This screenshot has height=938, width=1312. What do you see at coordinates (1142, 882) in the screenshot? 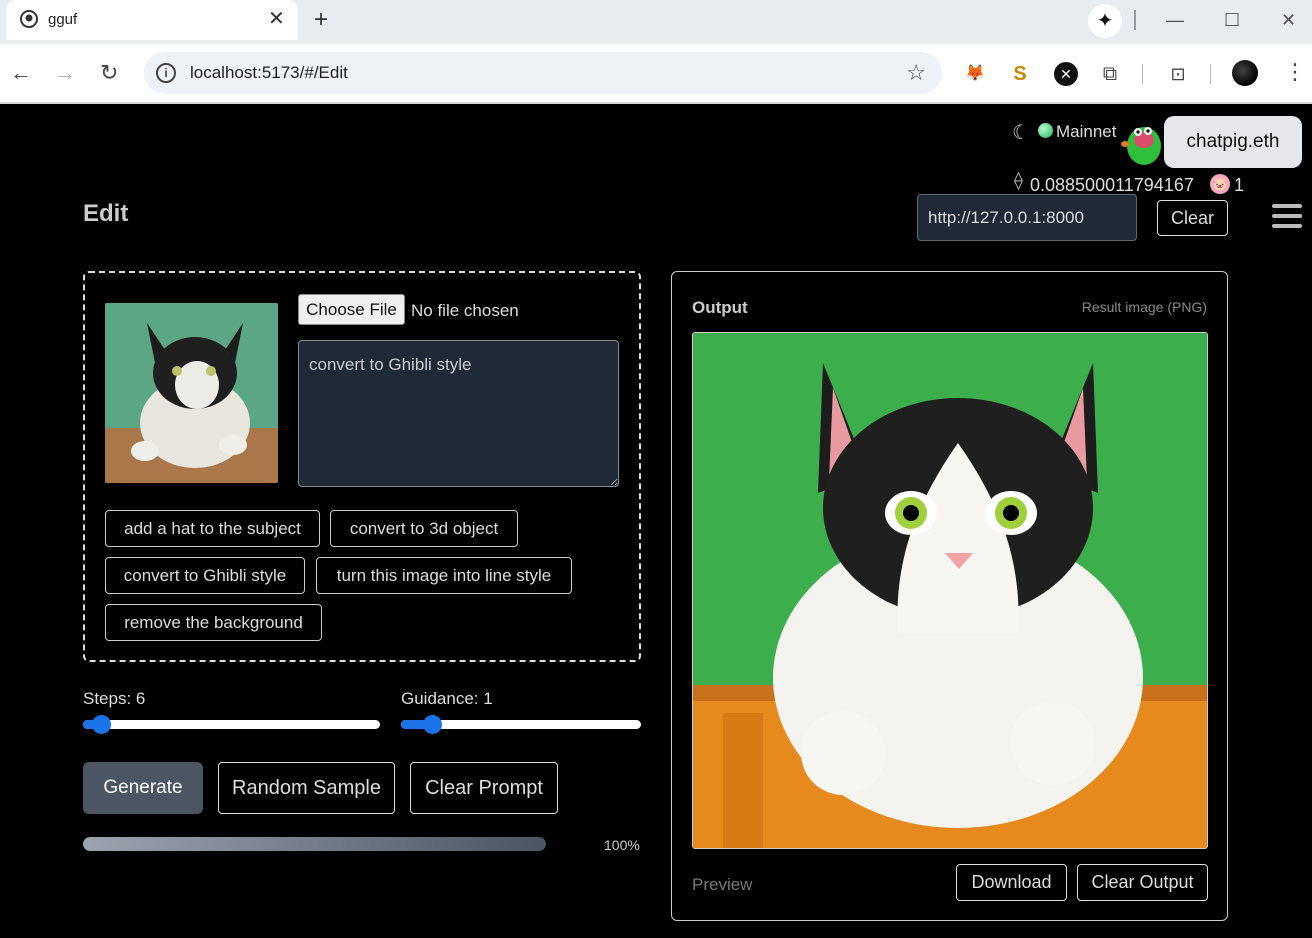
I see `clear-output-button: Clear Output` at bounding box center [1142, 882].